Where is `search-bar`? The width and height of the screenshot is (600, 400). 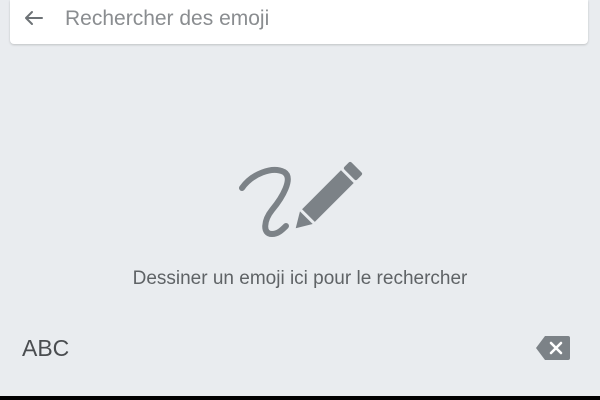
search-bar is located at coordinates (299, 22).